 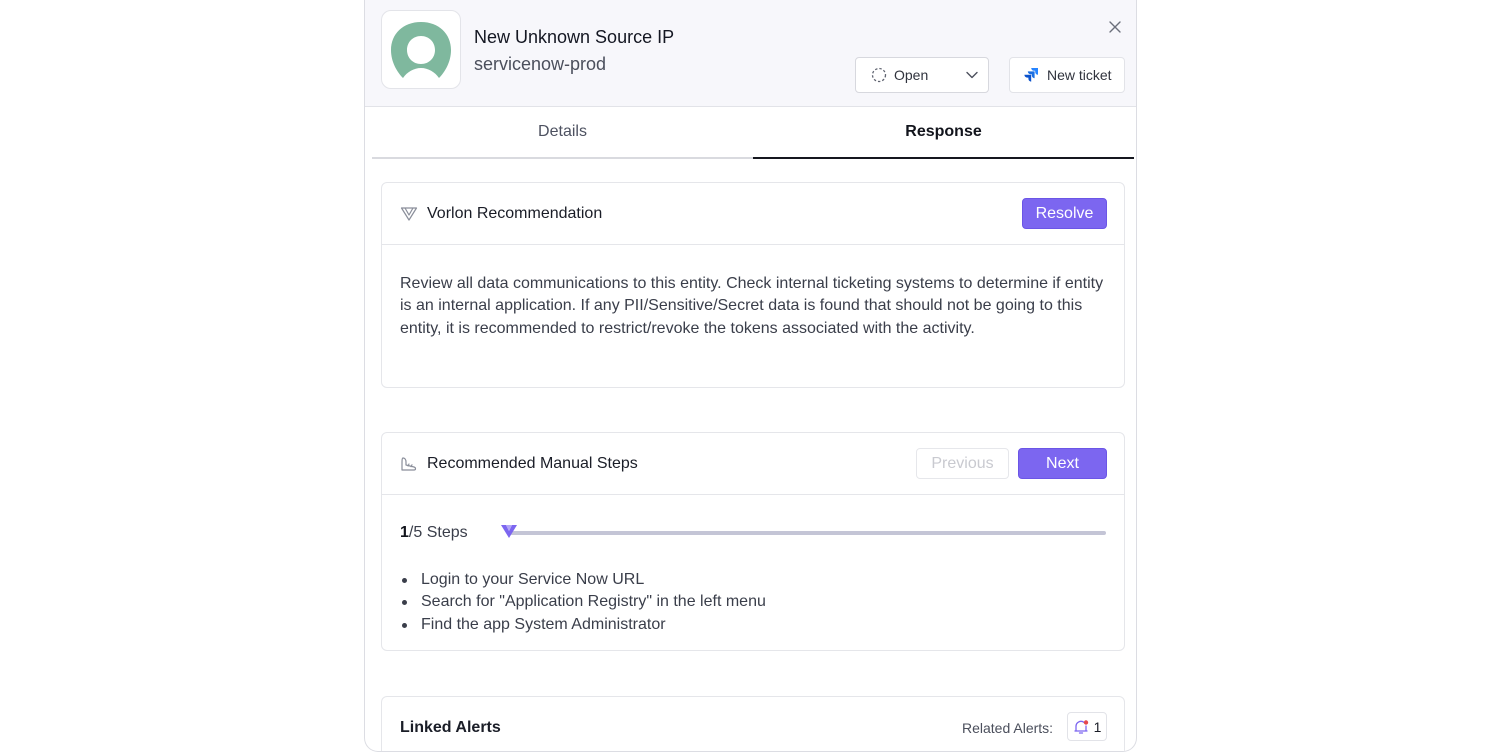 What do you see at coordinates (753, 625) in the screenshot?
I see `list-item: Find the app System Administrator` at bounding box center [753, 625].